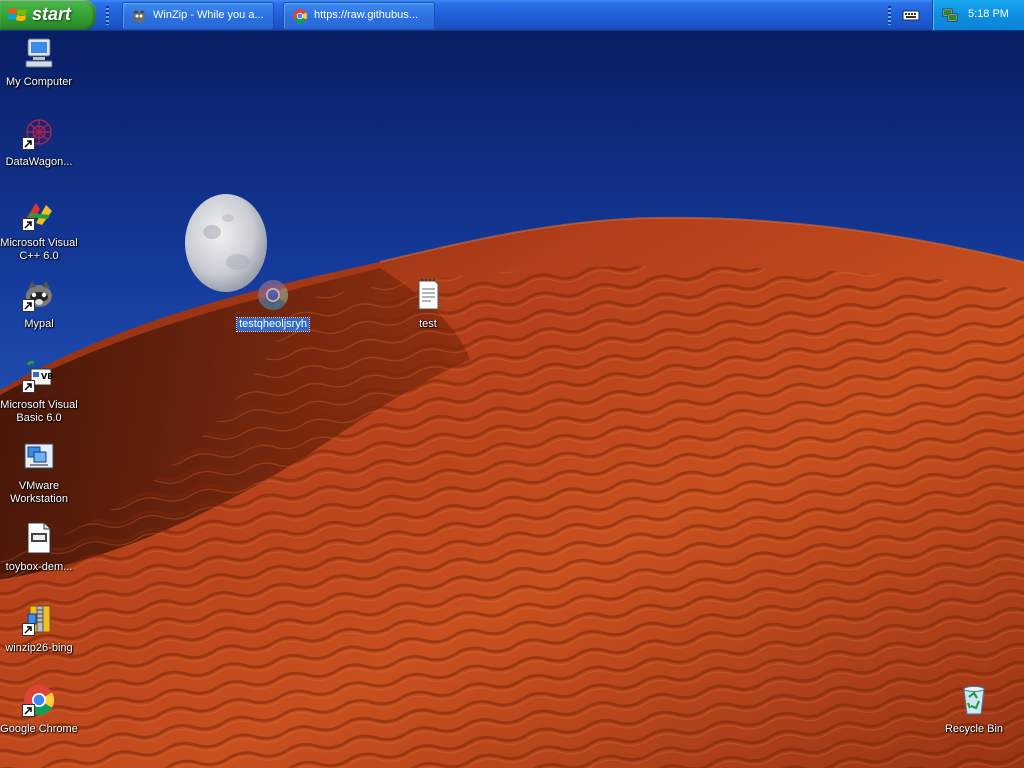 The image size is (1024, 768). What do you see at coordinates (39, 304) in the screenshot?
I see `desktop-icon-mypal: Mypal` at bounding box center [39, 304].